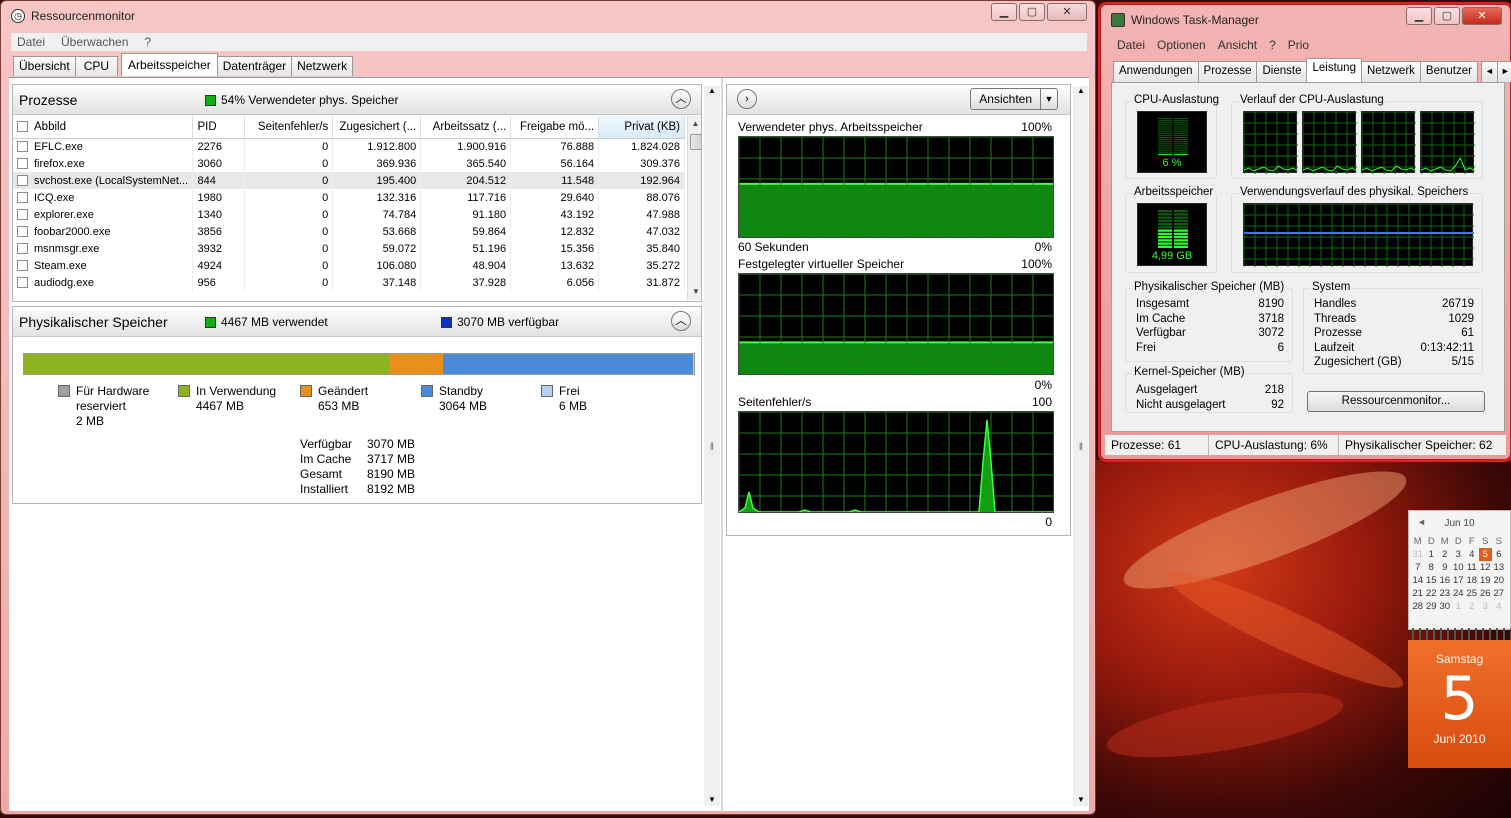  Describe the element at coordinates (641, 127) in the screenshot. I see `column-privat: Privat (KB)` at that location.